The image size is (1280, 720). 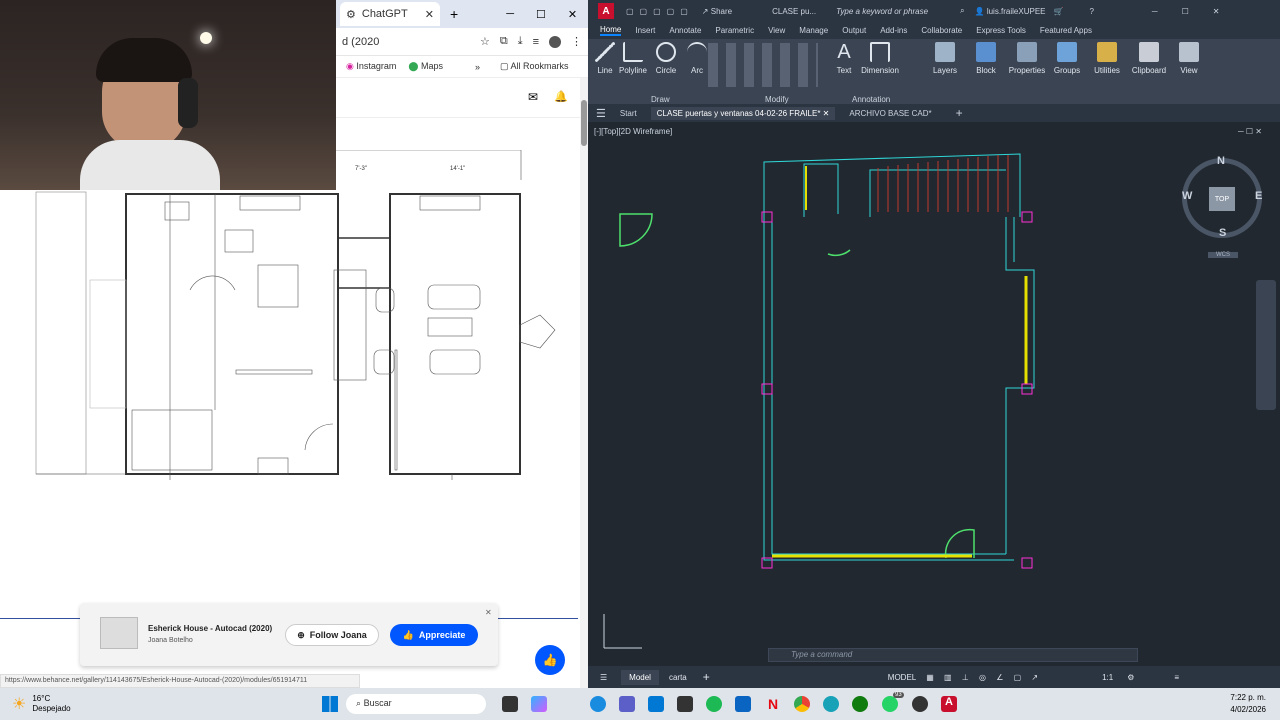 I want to click on tab-view: View, so click(x=776, y=30).